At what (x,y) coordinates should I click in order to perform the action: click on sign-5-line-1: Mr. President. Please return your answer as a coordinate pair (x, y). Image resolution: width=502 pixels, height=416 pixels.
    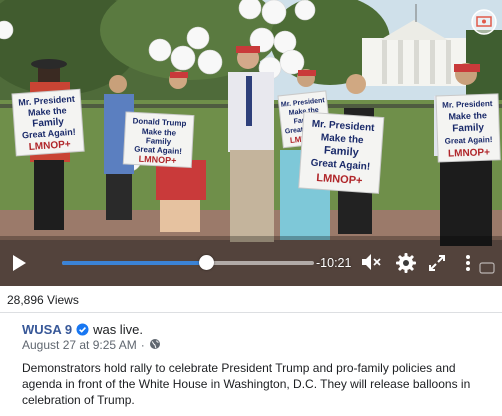
    Looking at the image, I should click on (467, 104).